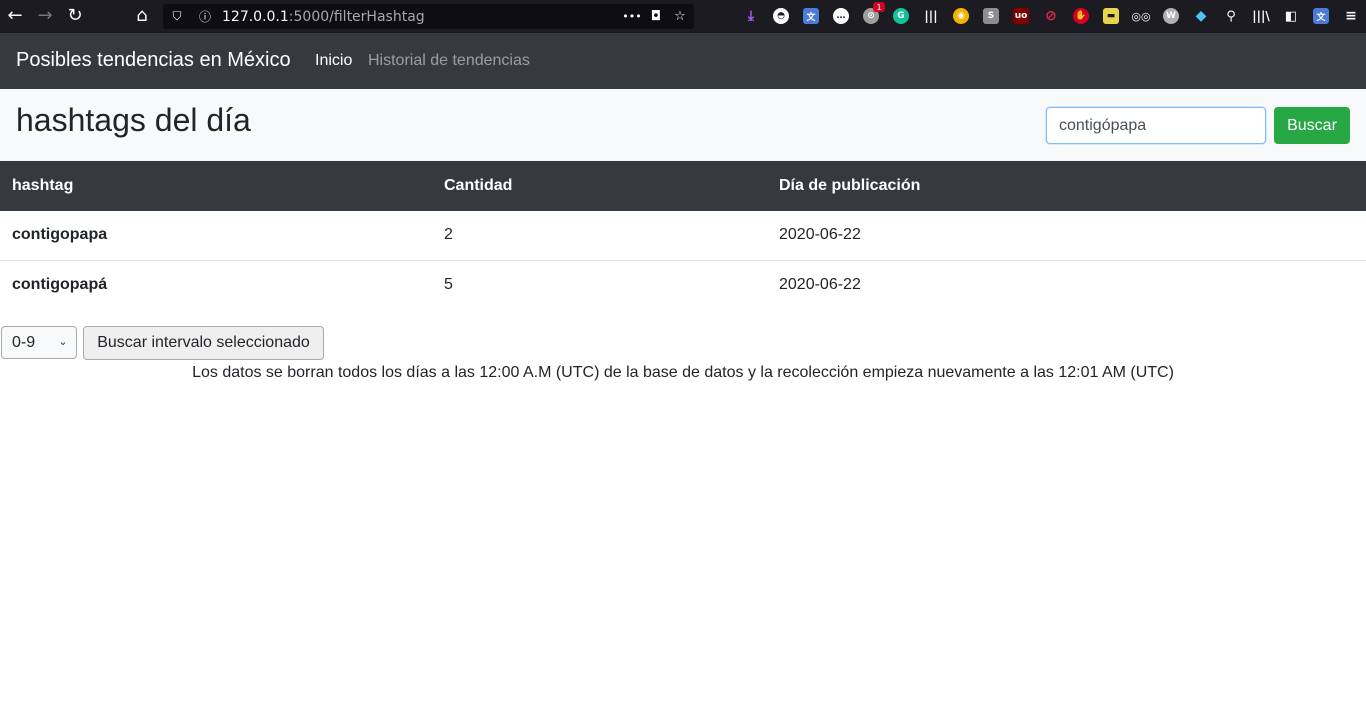 This screenshot has height=703, width=1366. Describe the element at coordinates (142, 16) in the screenshot. I see `home-icon: ⌂` at that location.